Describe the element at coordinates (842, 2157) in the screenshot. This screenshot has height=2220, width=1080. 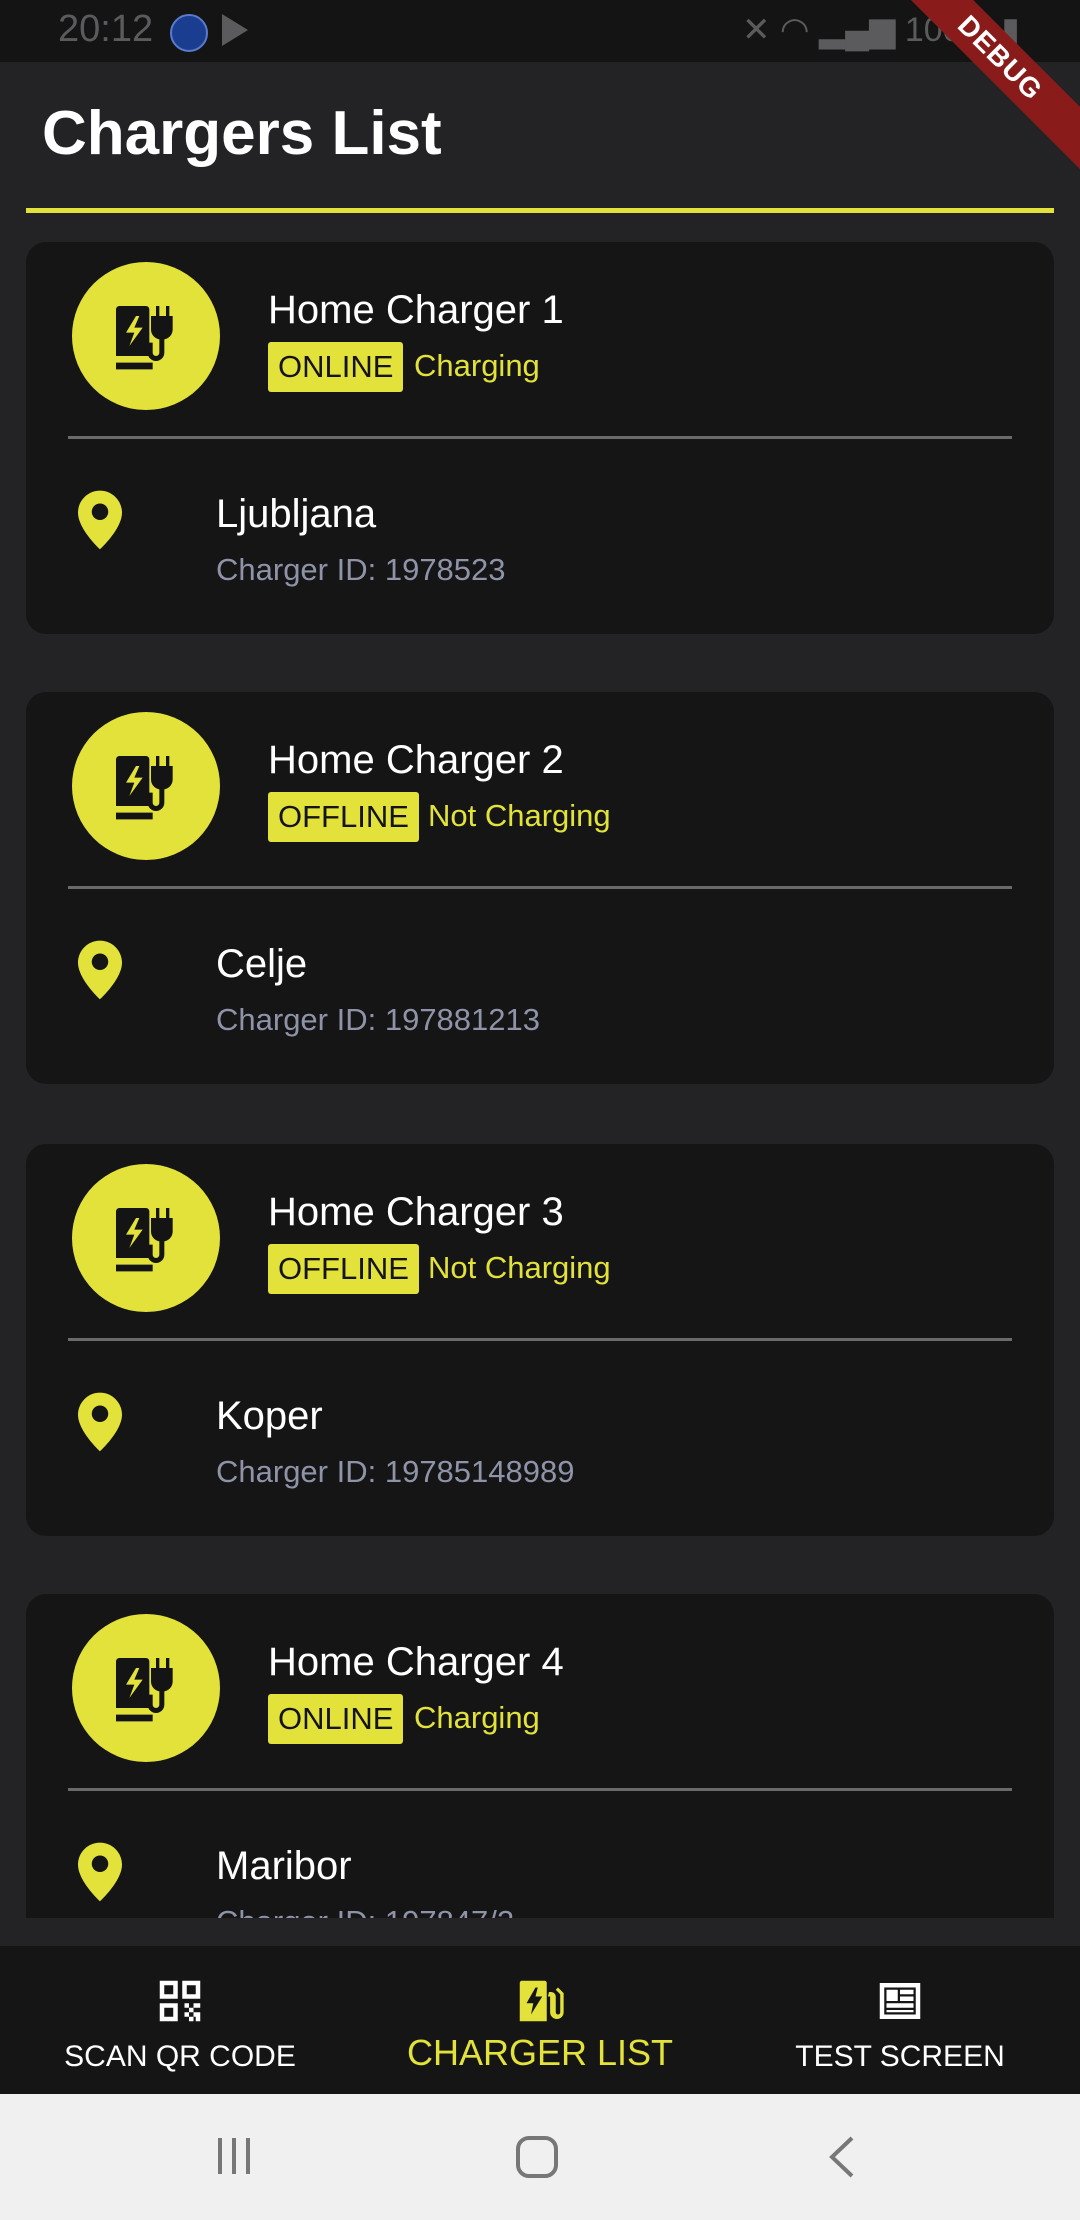
I see `back-icon` at that location.